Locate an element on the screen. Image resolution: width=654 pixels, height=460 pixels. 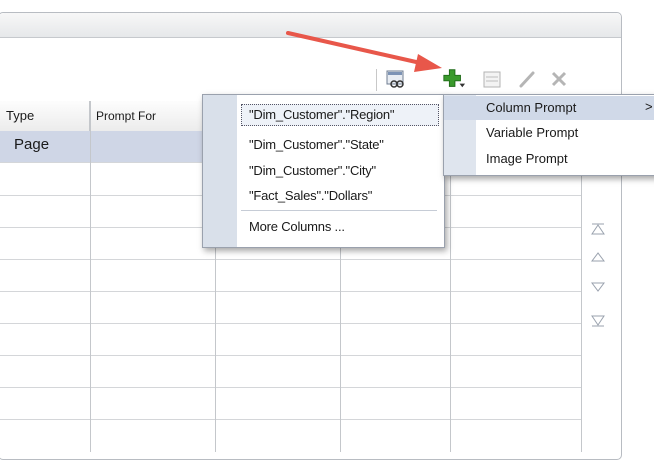
menu-item-dollars: "Fact_Sales"."Dollars" is located at coordinates (310, 195).